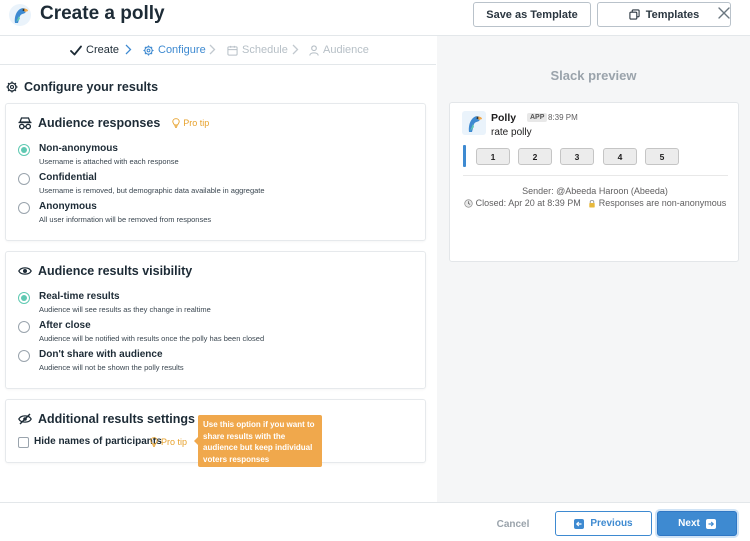 This screenshot has width=750, height=541. What do you see at coordinates (79, 296) in the screenshot?
I see `option-label: Real-time results` at bounding box center [79, 296].